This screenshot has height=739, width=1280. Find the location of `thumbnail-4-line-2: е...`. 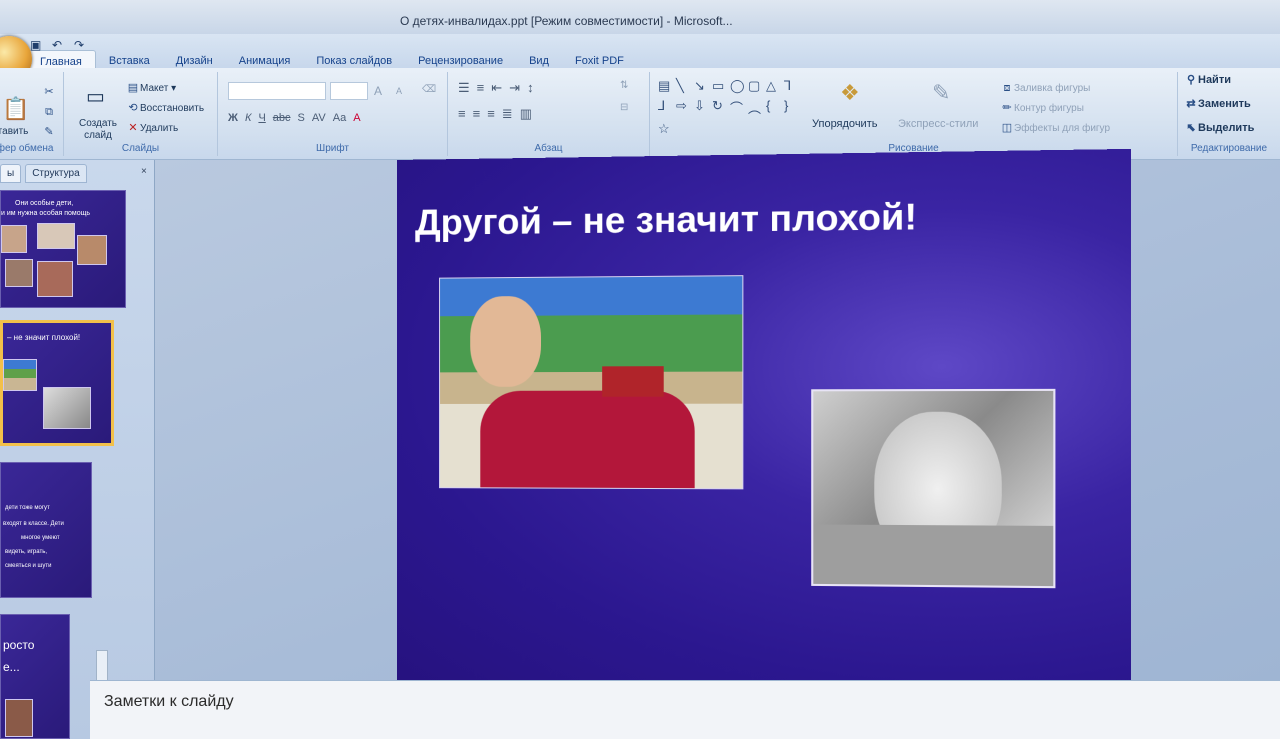

thumbnail-4-line-2: е... is located at coordinates (11, 667).